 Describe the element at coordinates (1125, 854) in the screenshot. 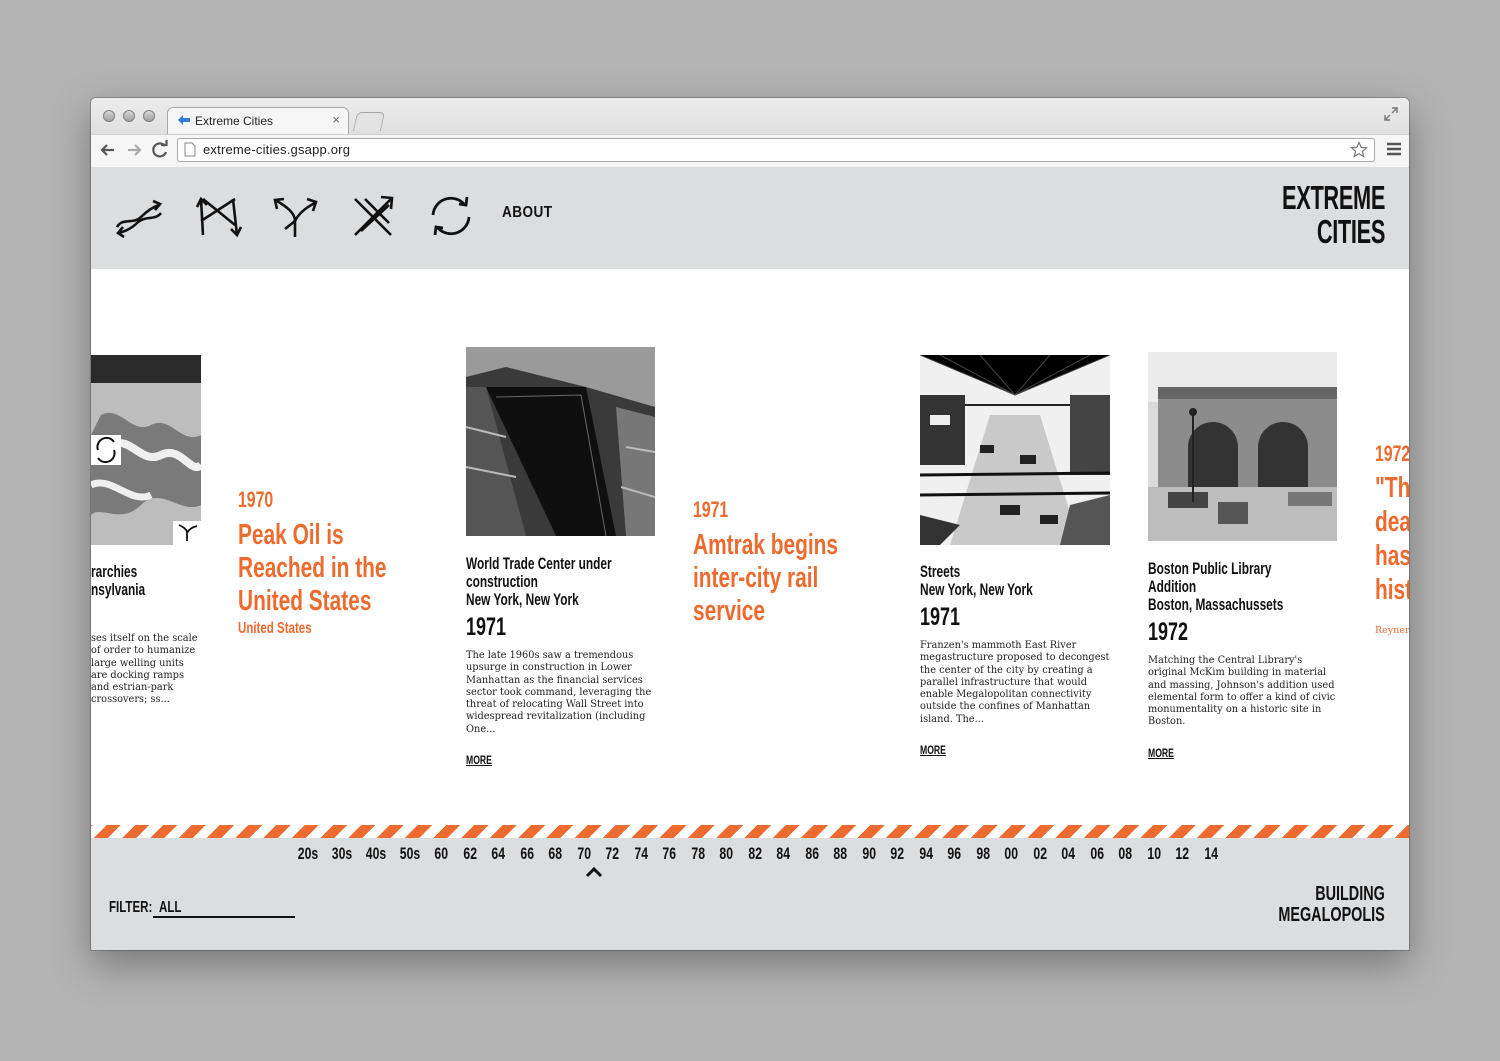

I see `year-link: 08` at that location.